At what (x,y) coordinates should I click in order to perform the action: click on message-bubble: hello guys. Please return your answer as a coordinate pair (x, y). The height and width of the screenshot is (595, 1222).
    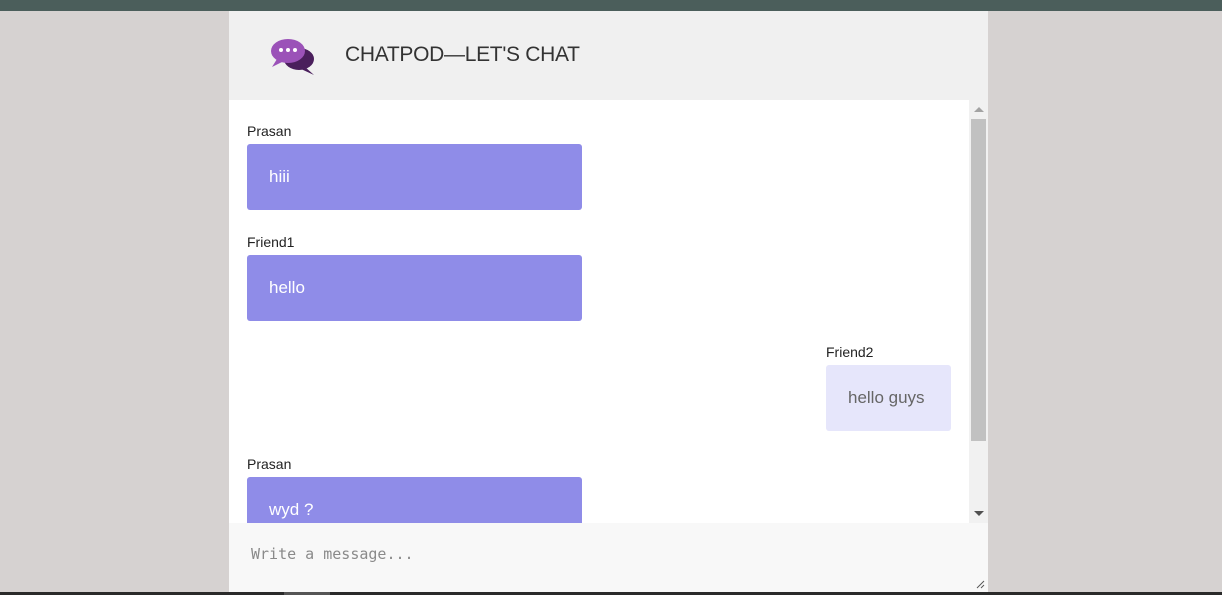
    Looking at the image, I should click on (888, 398).